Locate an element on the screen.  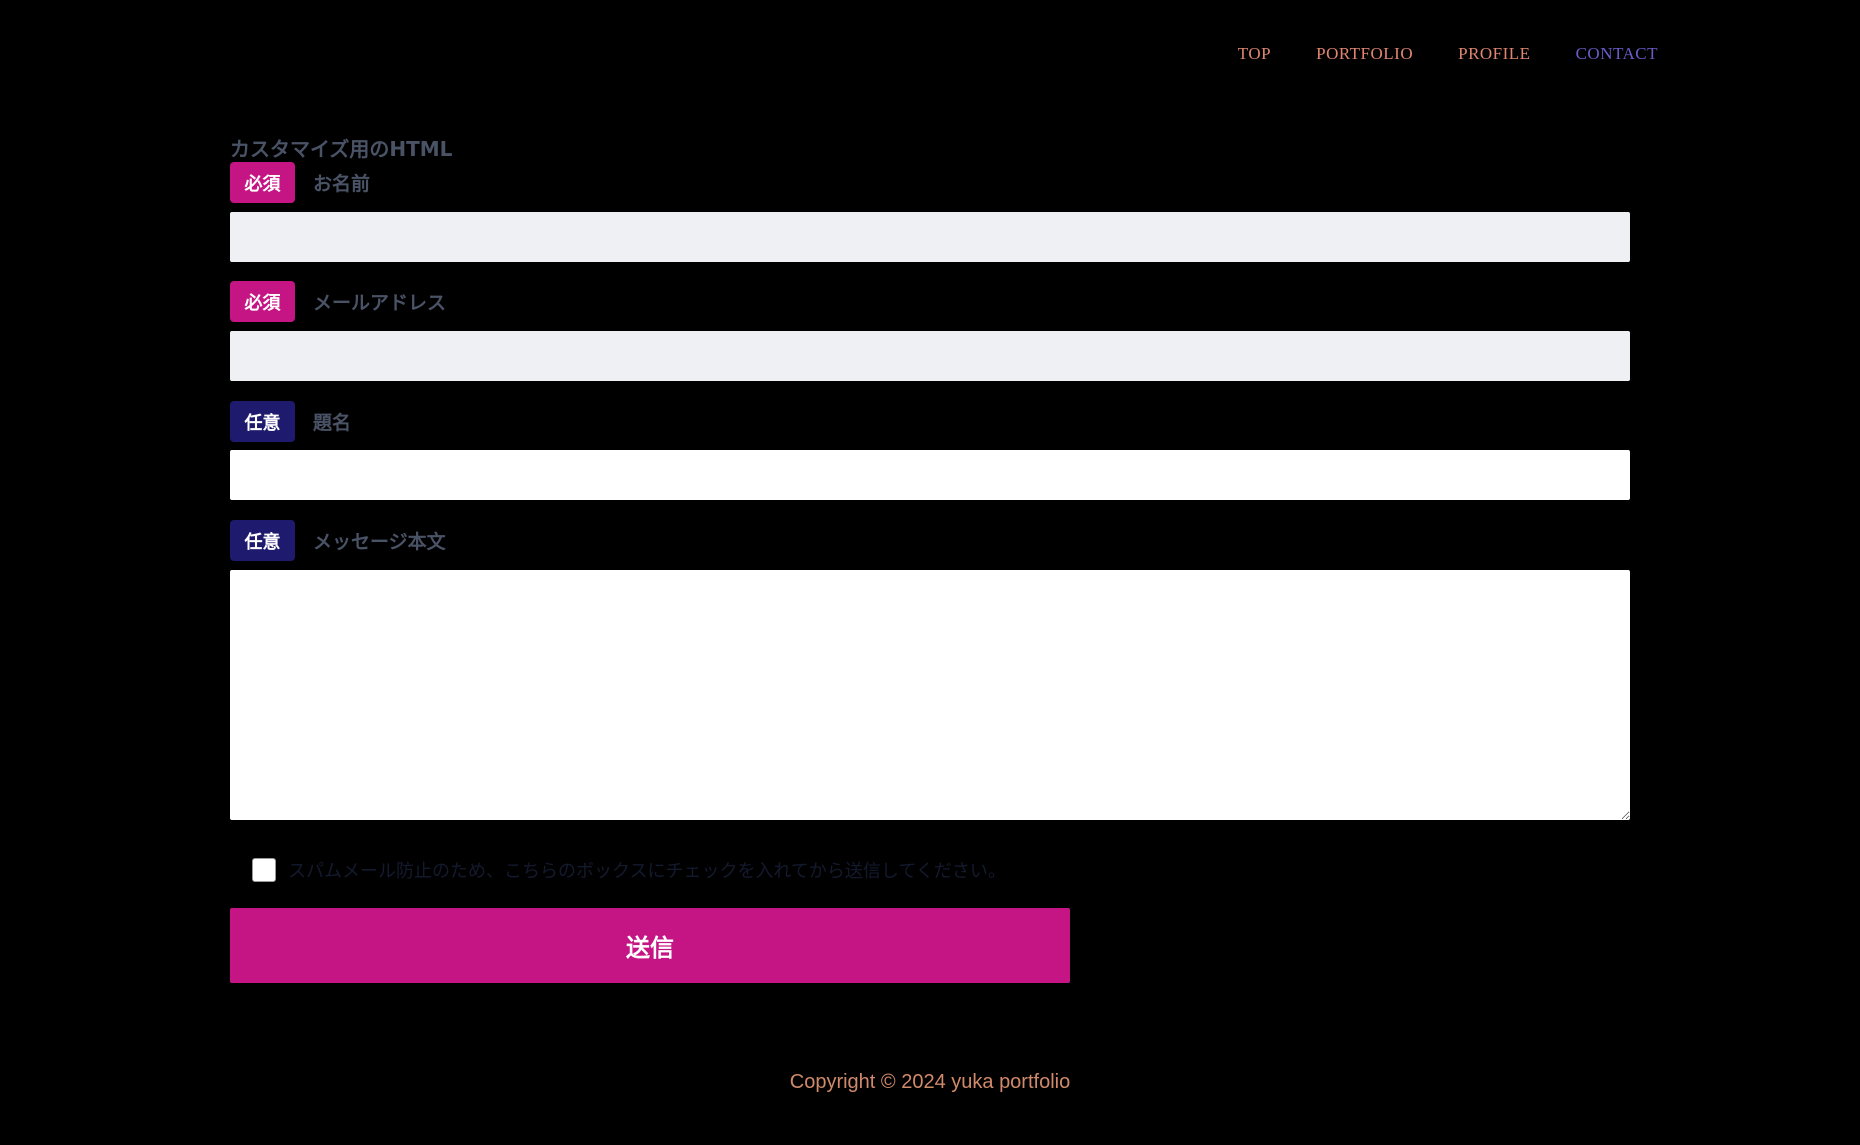
nav-contact-link: CONTACT is located at coordinates (1617, 54).